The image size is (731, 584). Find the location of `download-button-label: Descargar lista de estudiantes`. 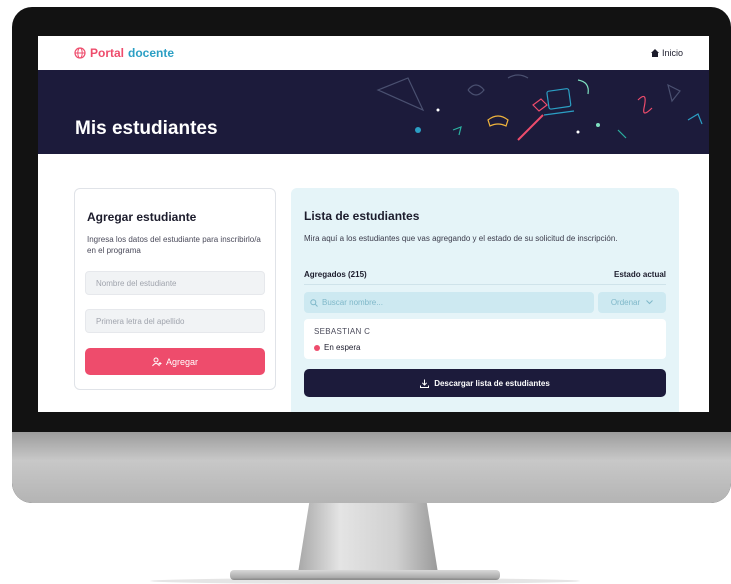

download-button-label: Descargar lista de estudiantes is located at coordinates (492, 383).